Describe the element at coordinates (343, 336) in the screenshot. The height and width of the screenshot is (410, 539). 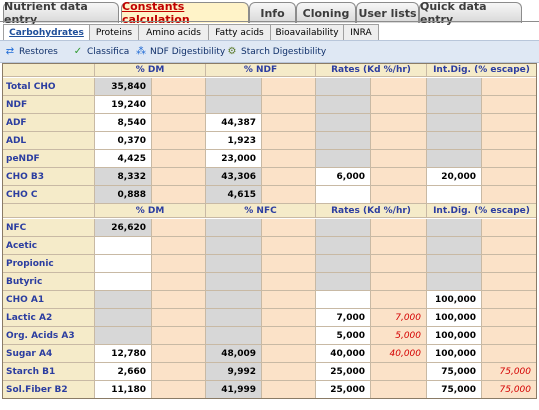
I see `value-input: 5,000` at that location.